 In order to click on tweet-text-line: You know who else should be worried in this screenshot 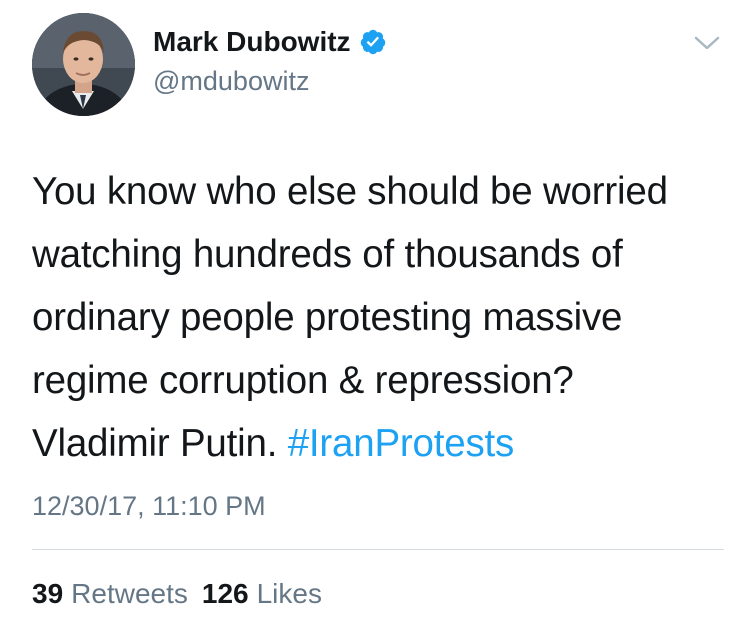, I will do `click(350, 191)`.